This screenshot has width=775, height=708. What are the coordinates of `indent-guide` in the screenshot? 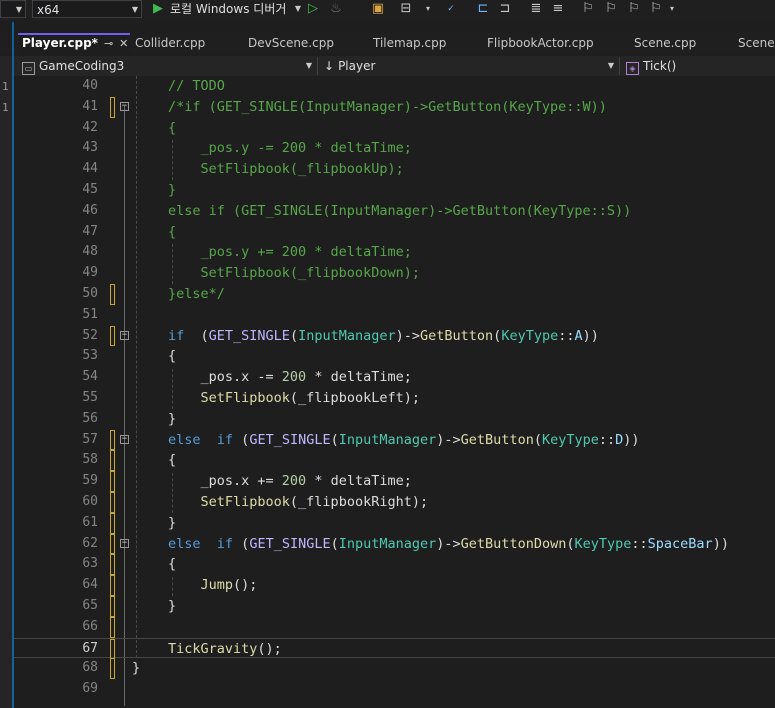 It's located at (172, 160).